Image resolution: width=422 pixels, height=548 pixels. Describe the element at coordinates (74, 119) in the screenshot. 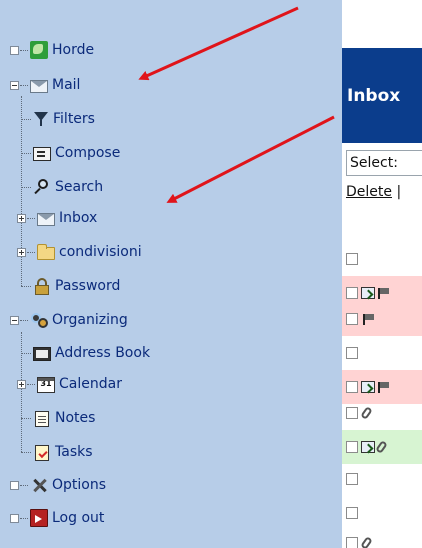

I see `sidebar-item-label: Filters` at that location.